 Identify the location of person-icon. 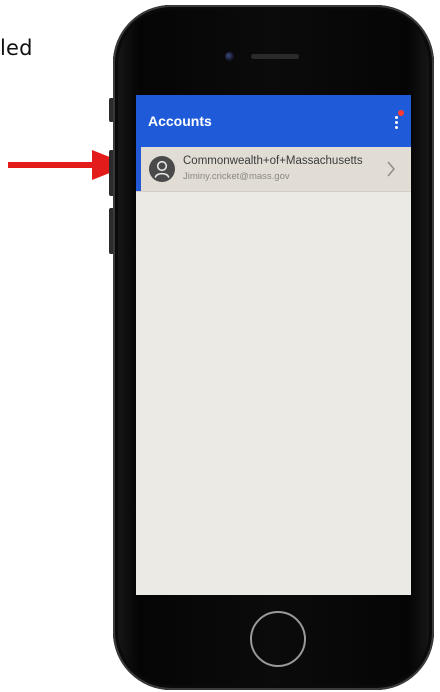
(162, 169).